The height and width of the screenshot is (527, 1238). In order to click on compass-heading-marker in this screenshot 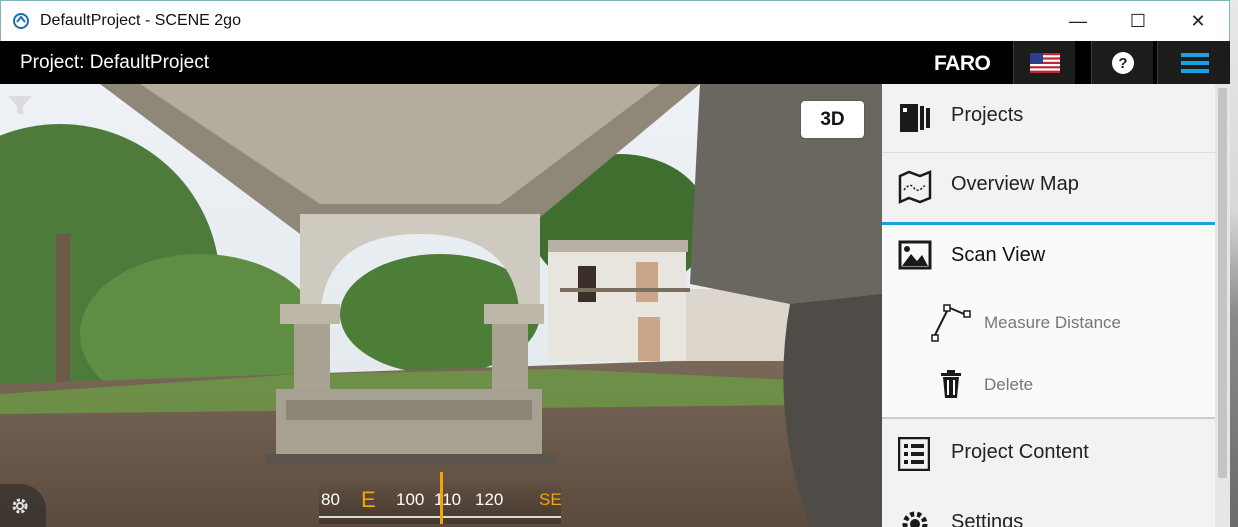, I will do `click(441, 498)`.